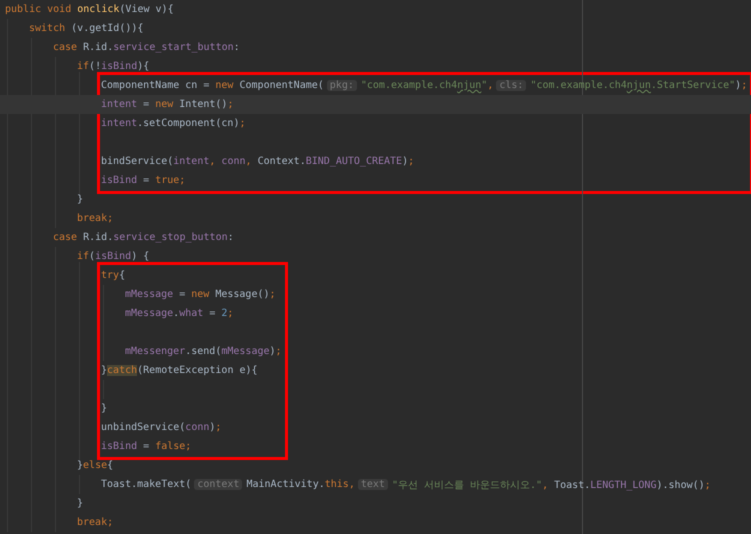  What do you see at coordinates (113, 275) in the screenshot?
I see `code-text: try{` at bounding box center [113, 275].